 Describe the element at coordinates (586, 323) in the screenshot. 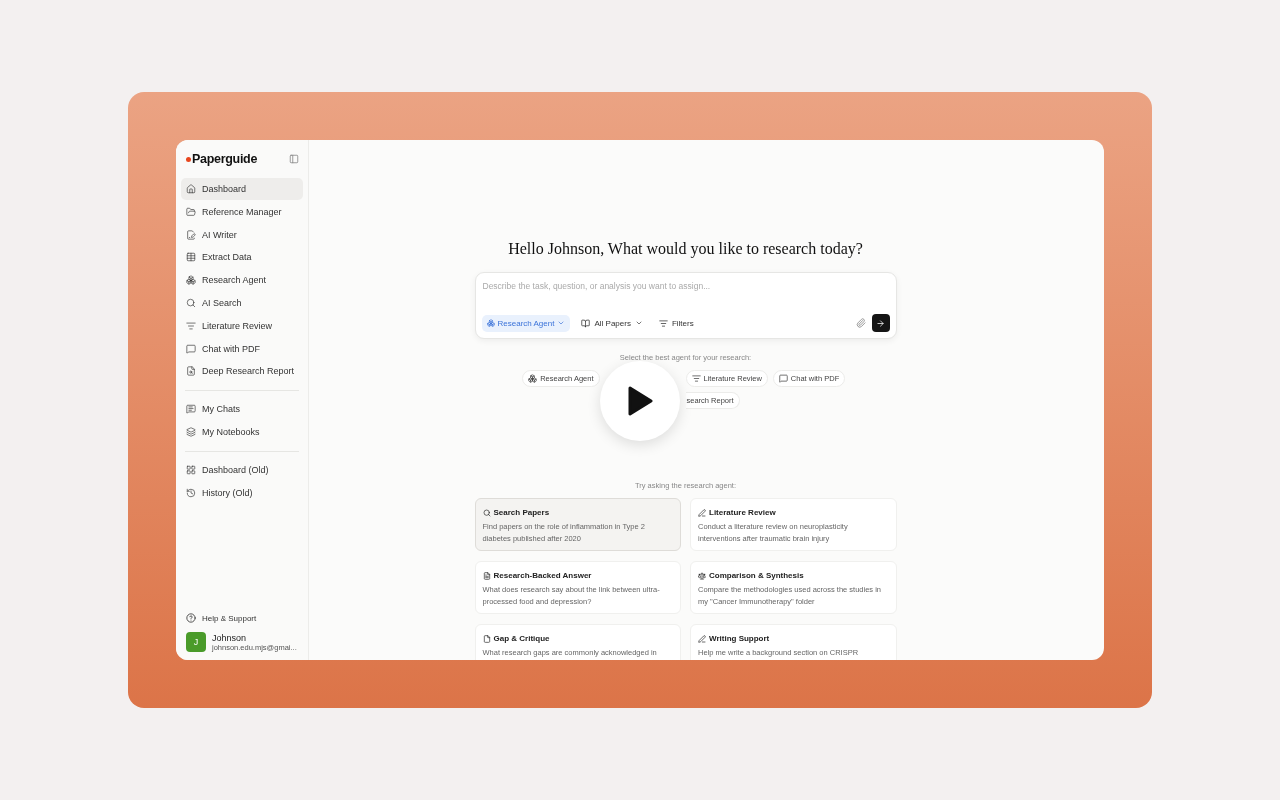

I see `book-icon` at that location.